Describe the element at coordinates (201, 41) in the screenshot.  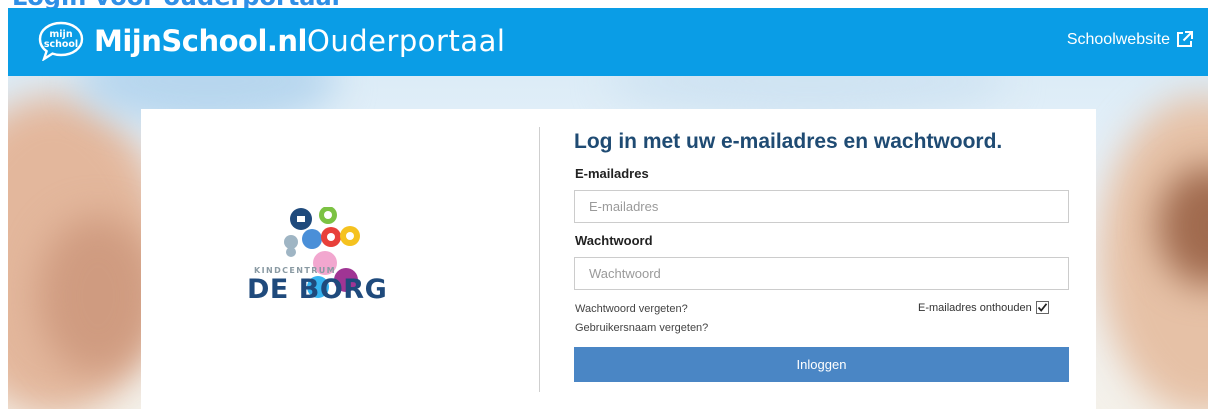
I see `brand-name: MijnSchool.nl` at that location.